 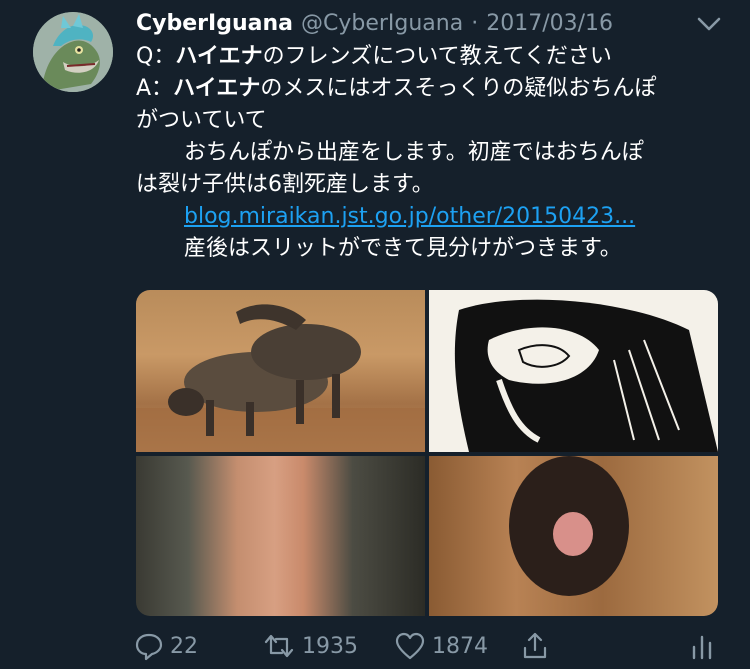 What do you see at coordinates (460, 646) in the screenshot?
I see `like-count: 1874` at bounding box center [460, 646].